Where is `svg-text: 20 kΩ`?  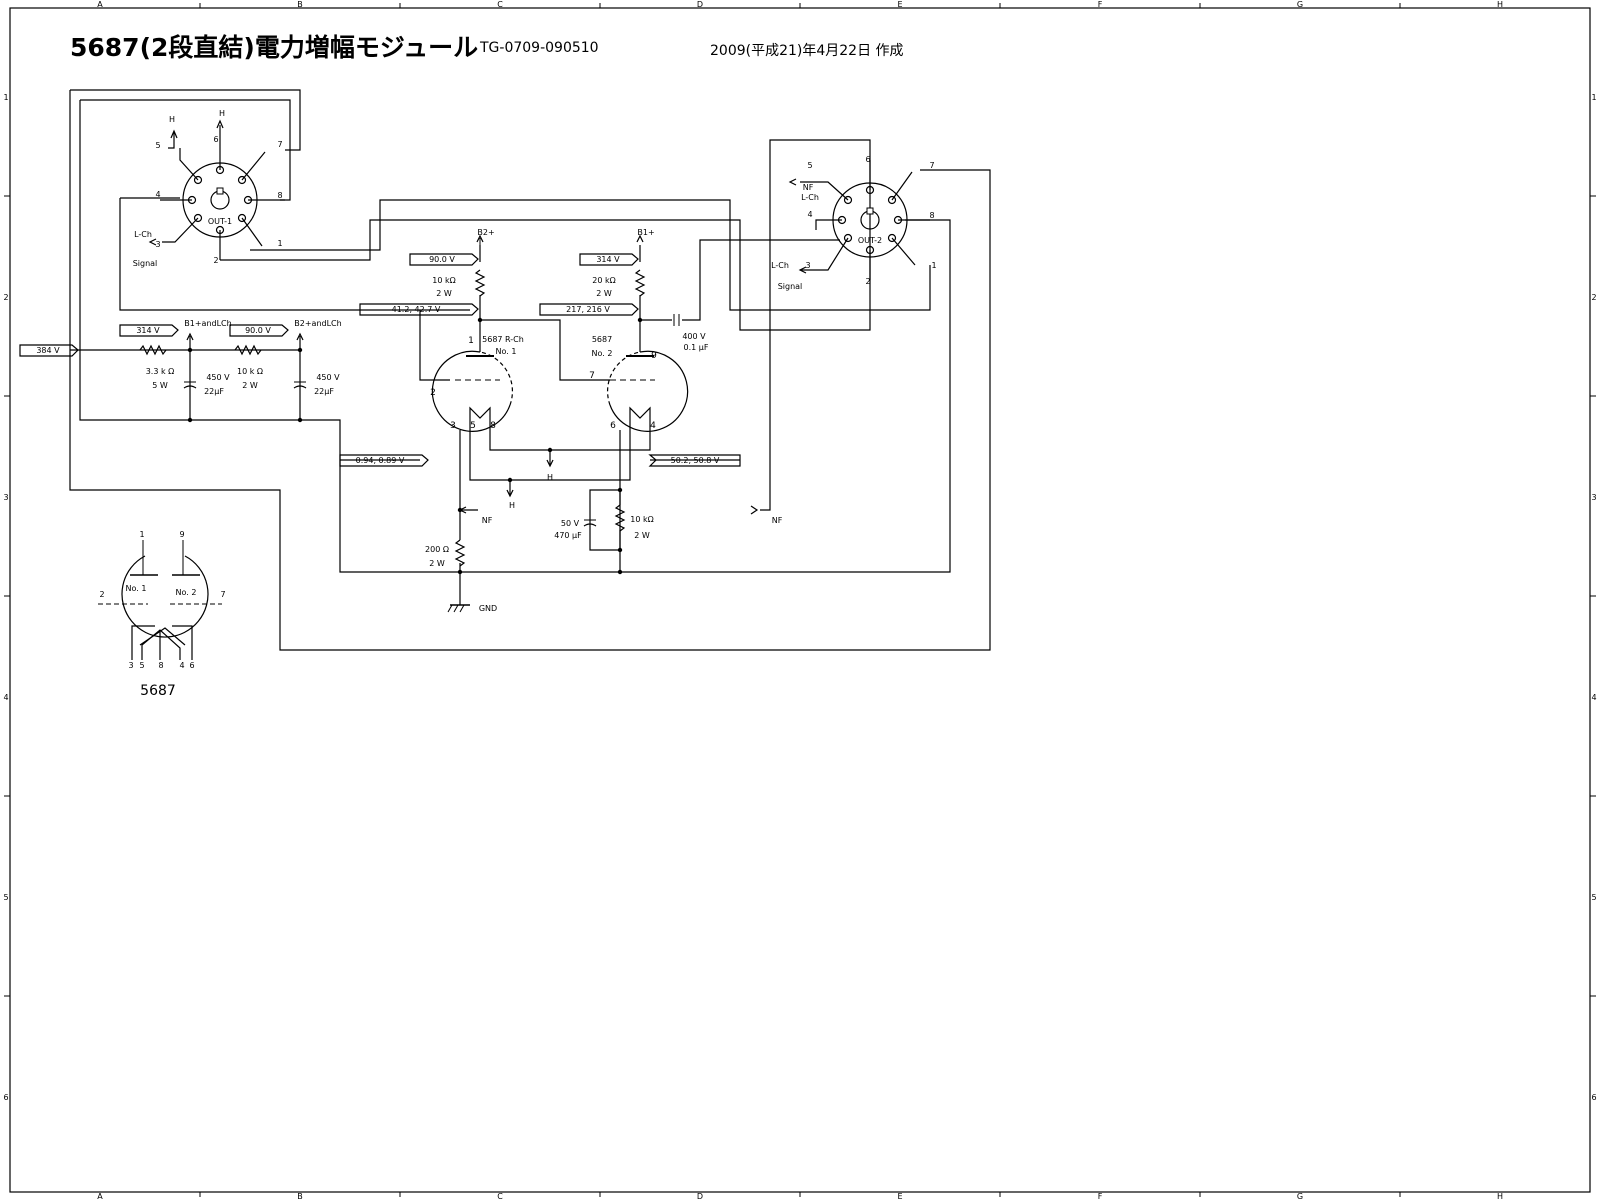 svg-text: 20 kΩ is located at coordinates (603, 280).